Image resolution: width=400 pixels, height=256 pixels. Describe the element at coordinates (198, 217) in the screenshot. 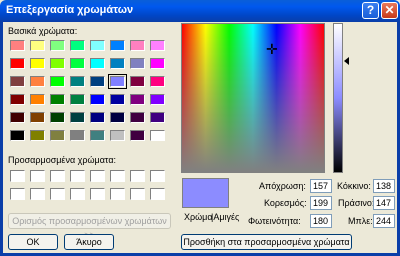

I see `color-label: Χρώμα` at that location.